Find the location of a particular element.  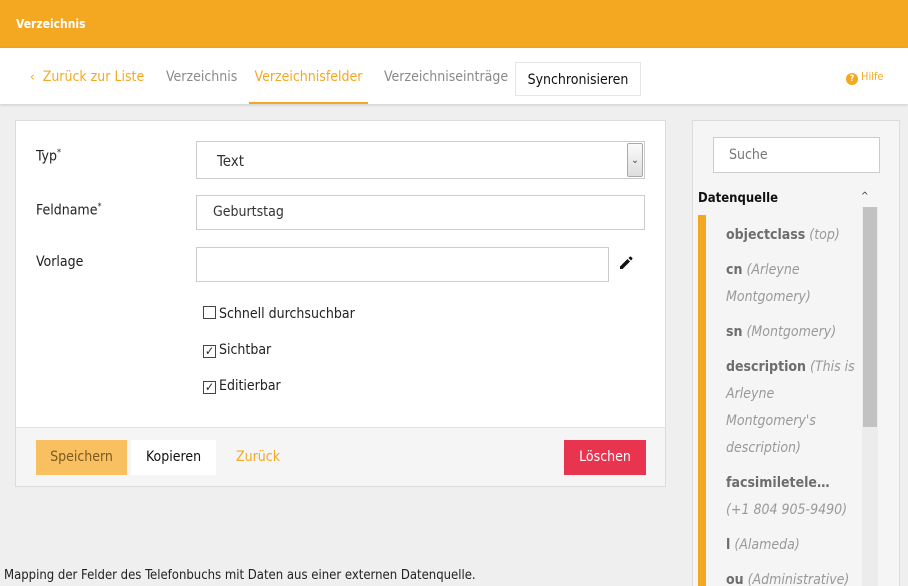

app-title: Verzeichnis is located at coordinates (51, 24).